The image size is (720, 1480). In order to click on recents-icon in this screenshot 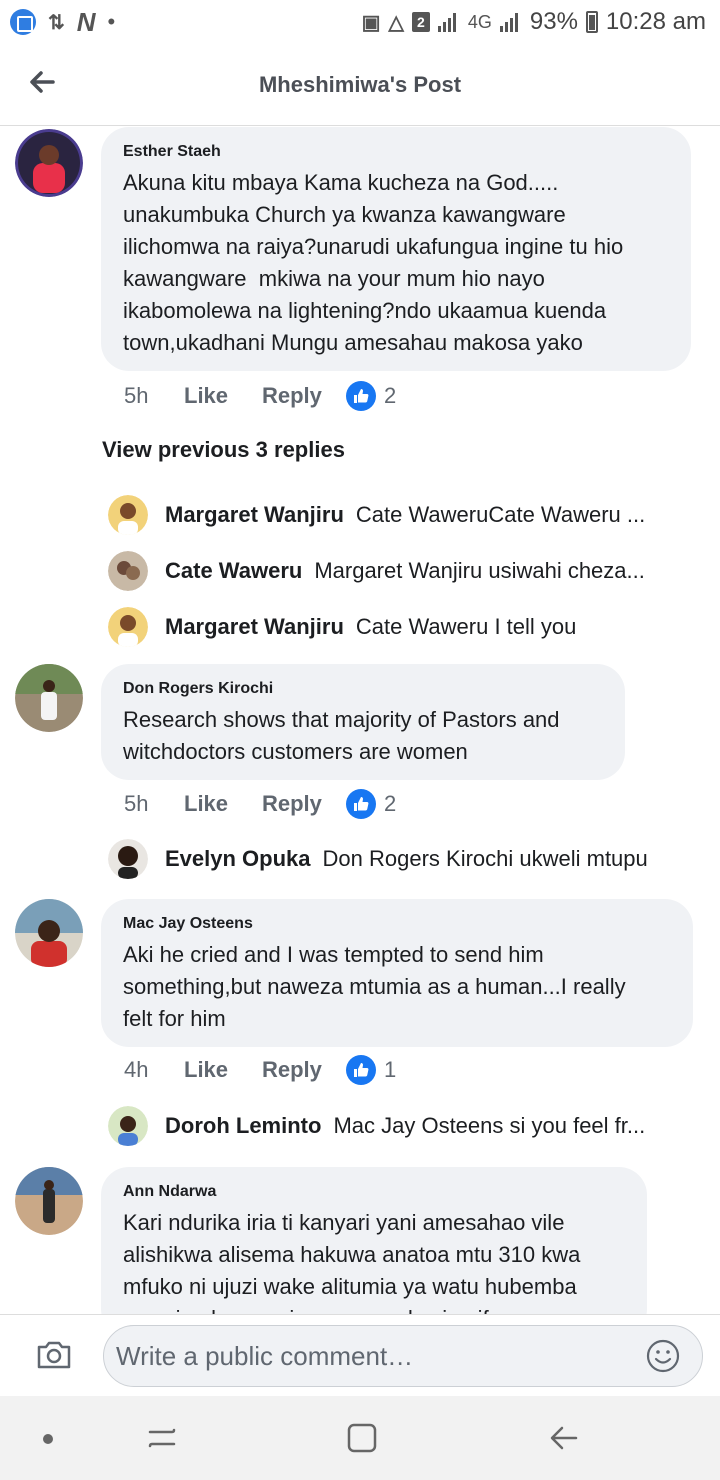, I will do `click(162, 1438)`.